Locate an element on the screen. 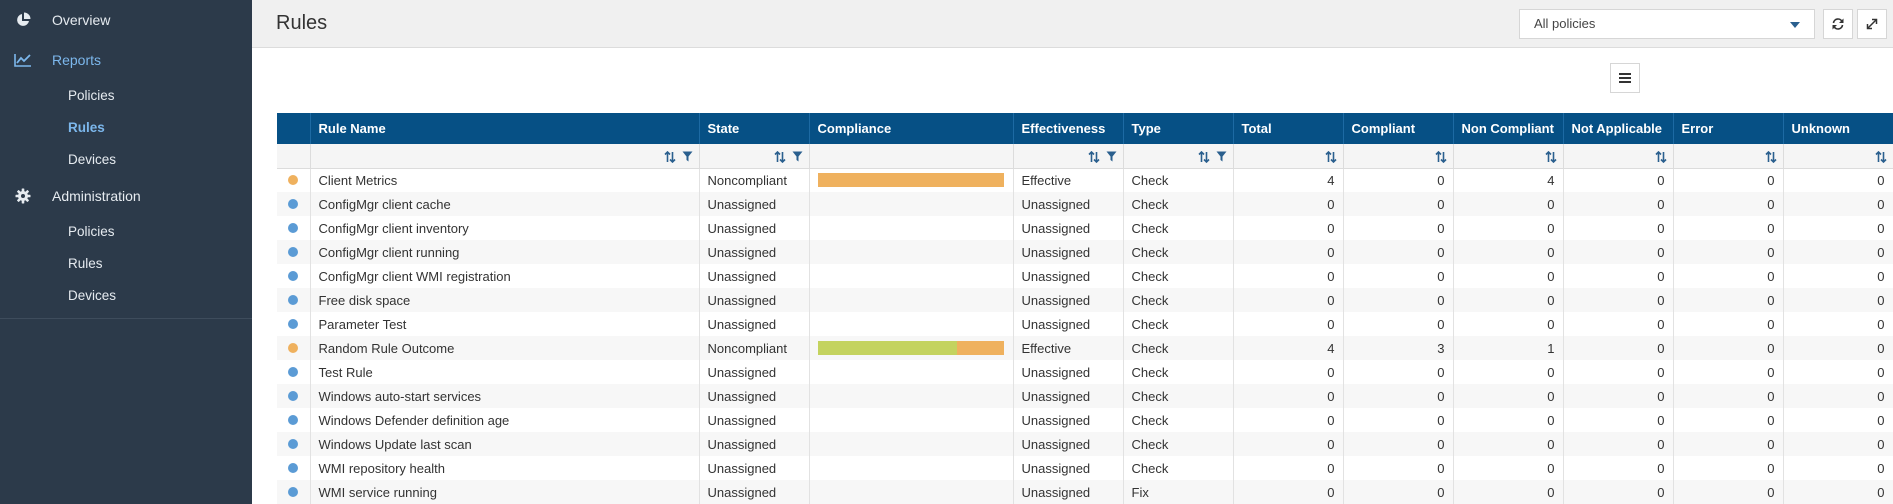  compliance-bar-noncompliant is located at coordinates (980, 348).